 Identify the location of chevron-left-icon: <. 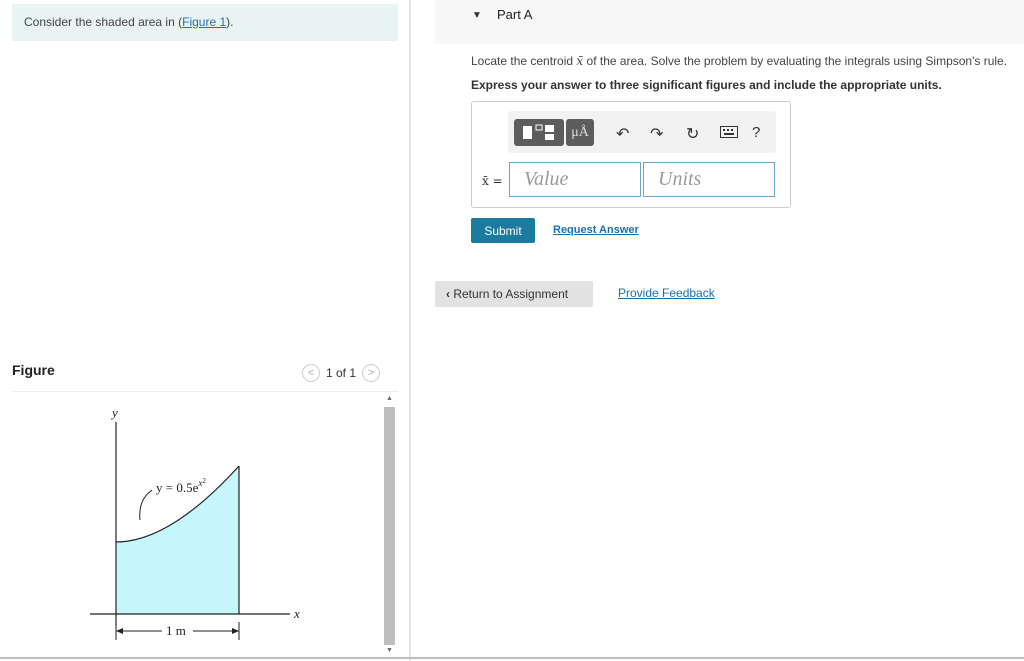
(311, 373).